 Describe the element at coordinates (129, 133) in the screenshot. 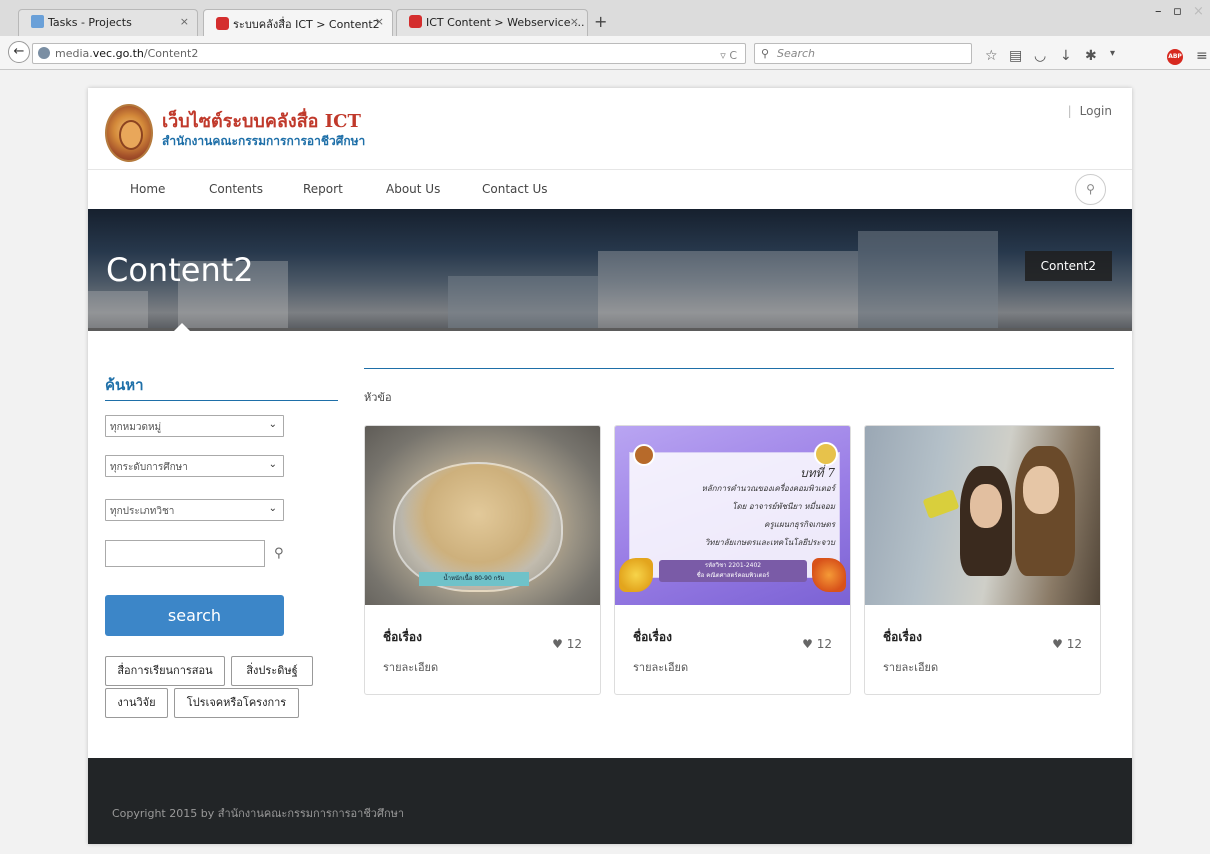

I see `vec-logo` at that location.